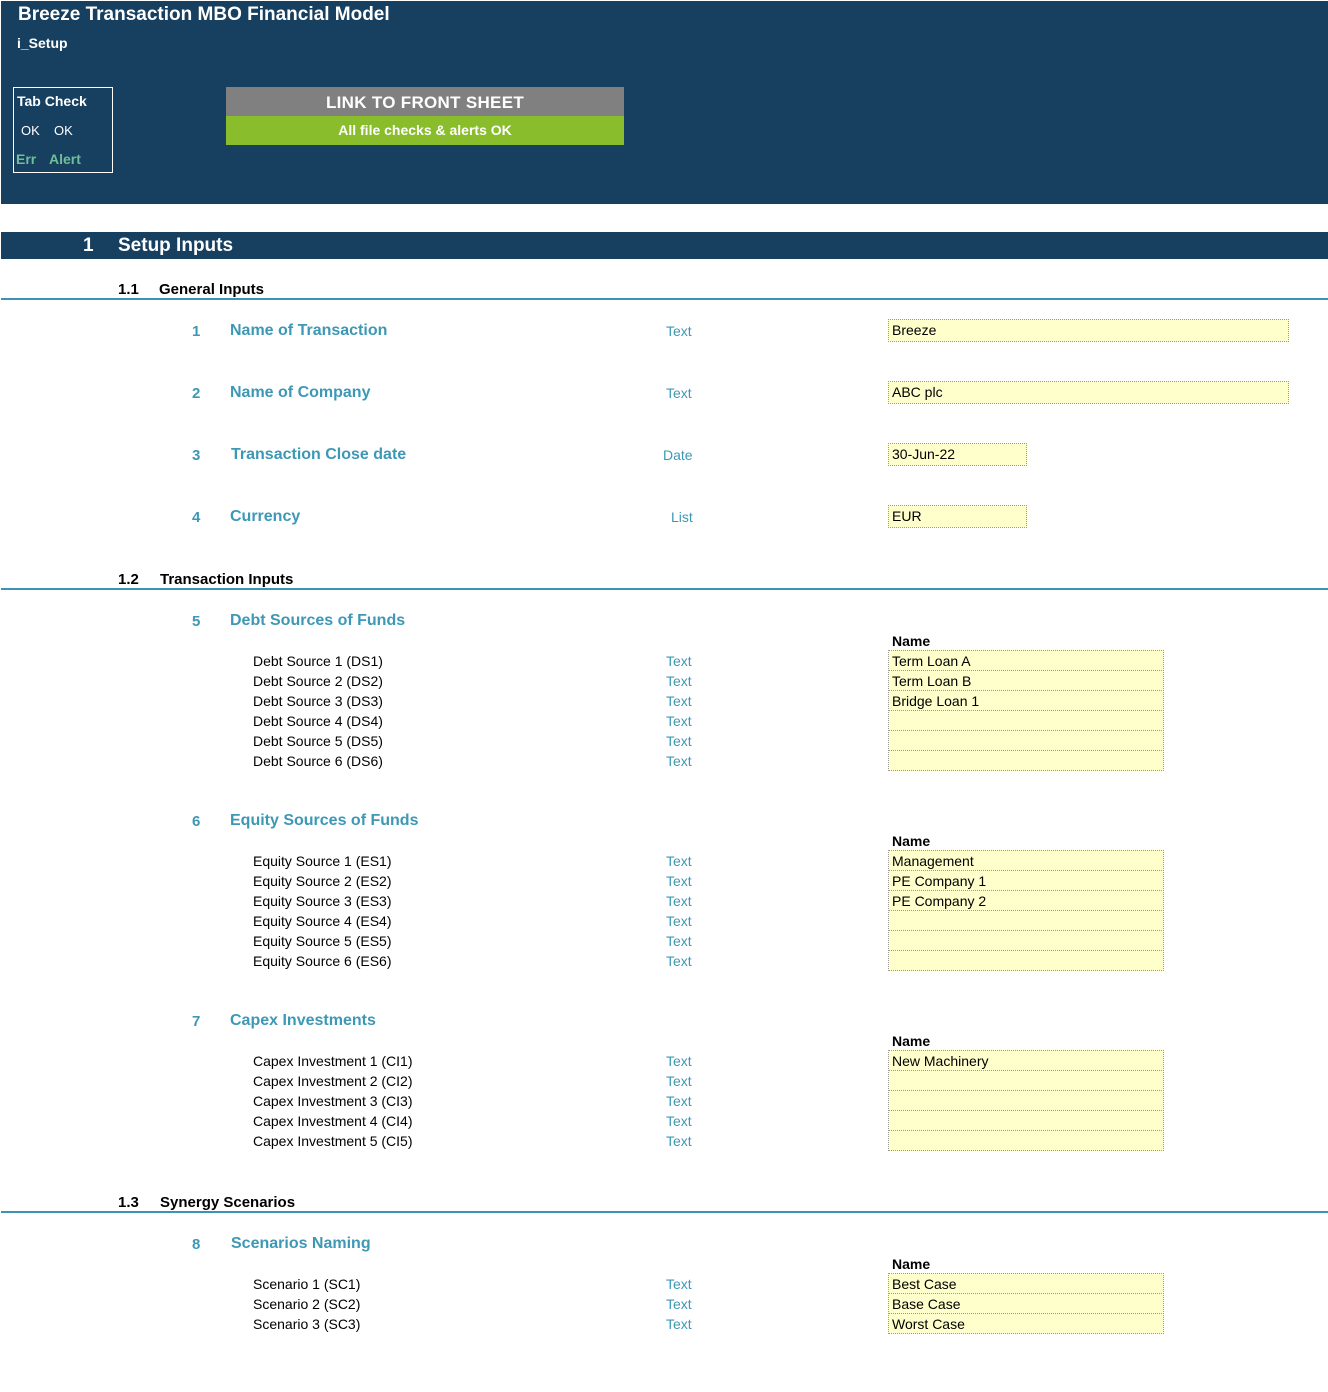  Describe the element at coordinates (318, 620) in the screenshot. I see `item-title: Debt Sources of Funds` at that location.